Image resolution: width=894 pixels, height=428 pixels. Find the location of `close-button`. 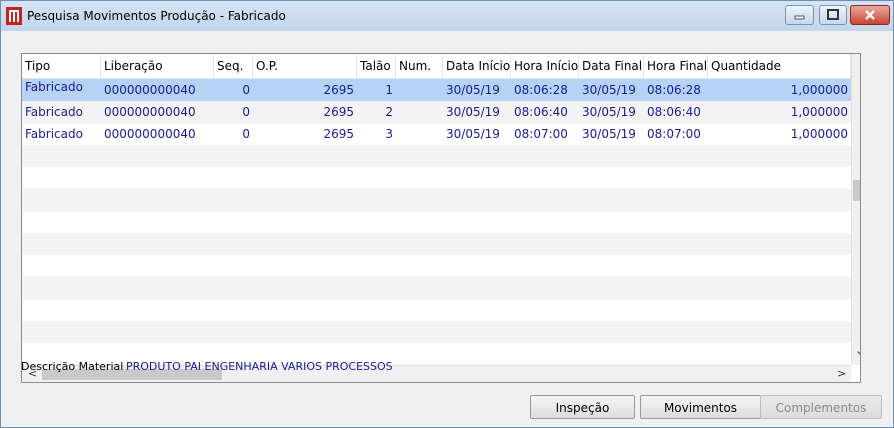

close-button is located at coordinates (870, 15).